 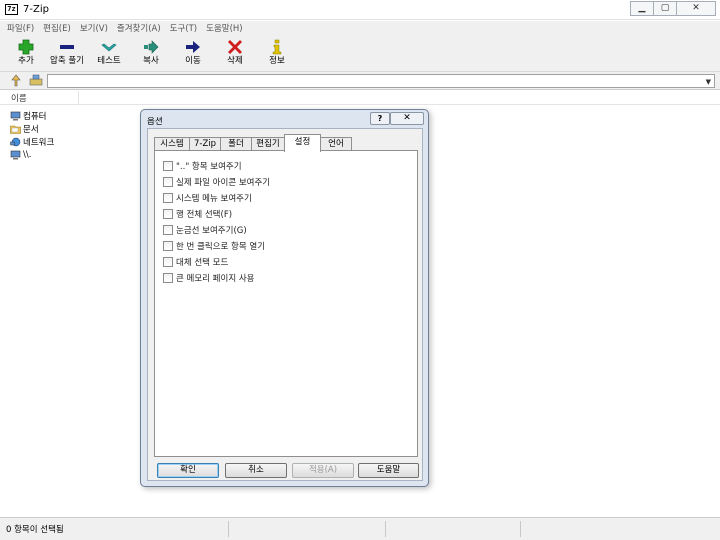 I want to click on move-arrow-icon, so click(x=193, y=47).